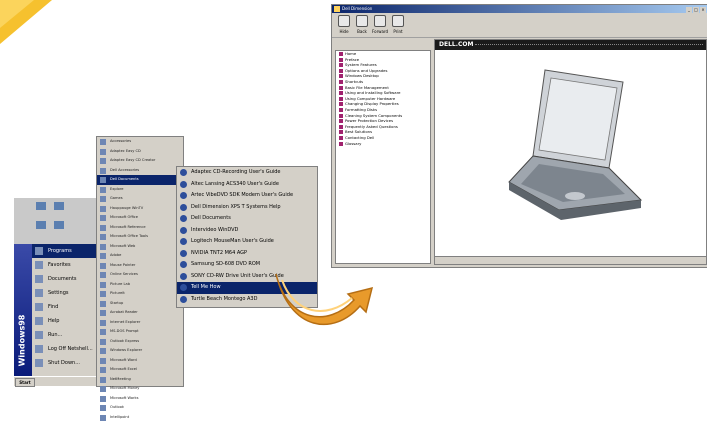  What do you see at coordinates (140, 304) in the screenshot?
I see `programs-menu-item: Startup` at bounding box center [140, 304].